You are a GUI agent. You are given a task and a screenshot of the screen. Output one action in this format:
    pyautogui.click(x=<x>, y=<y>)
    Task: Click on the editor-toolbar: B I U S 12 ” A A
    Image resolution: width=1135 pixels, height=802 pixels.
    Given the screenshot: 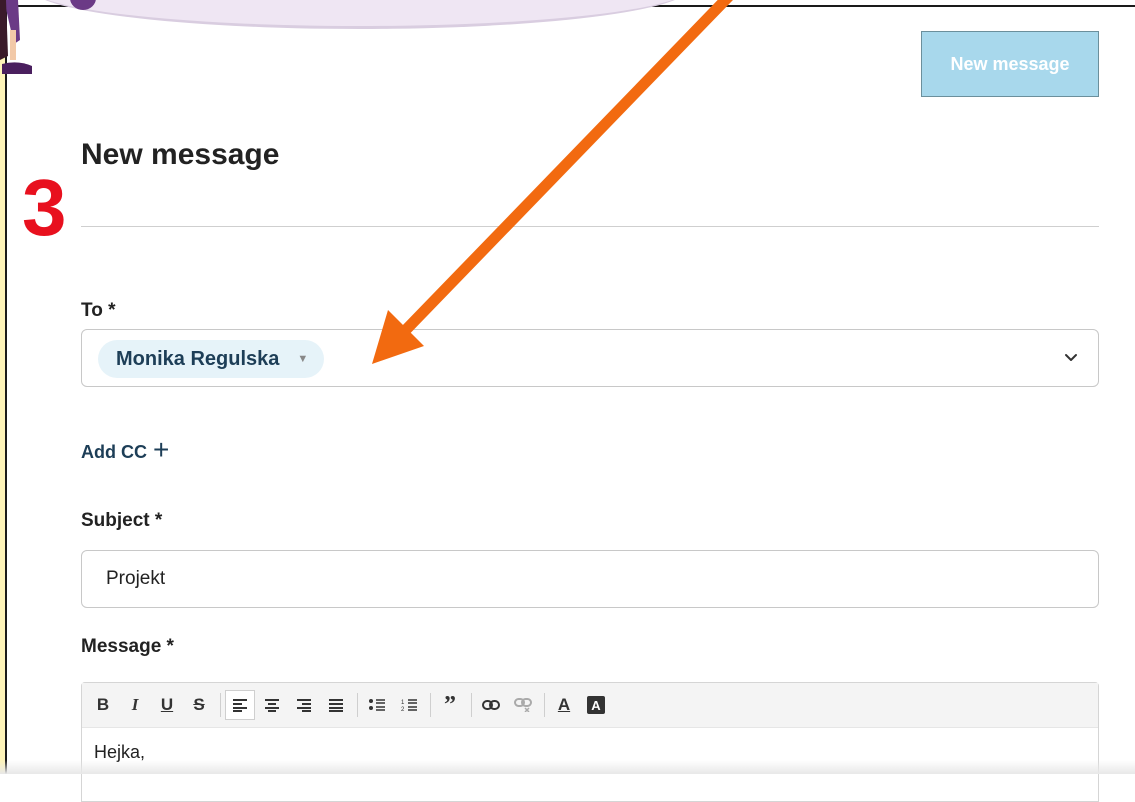 What is the action you would take?
    pyautogui.click(x=590, y=705)
    